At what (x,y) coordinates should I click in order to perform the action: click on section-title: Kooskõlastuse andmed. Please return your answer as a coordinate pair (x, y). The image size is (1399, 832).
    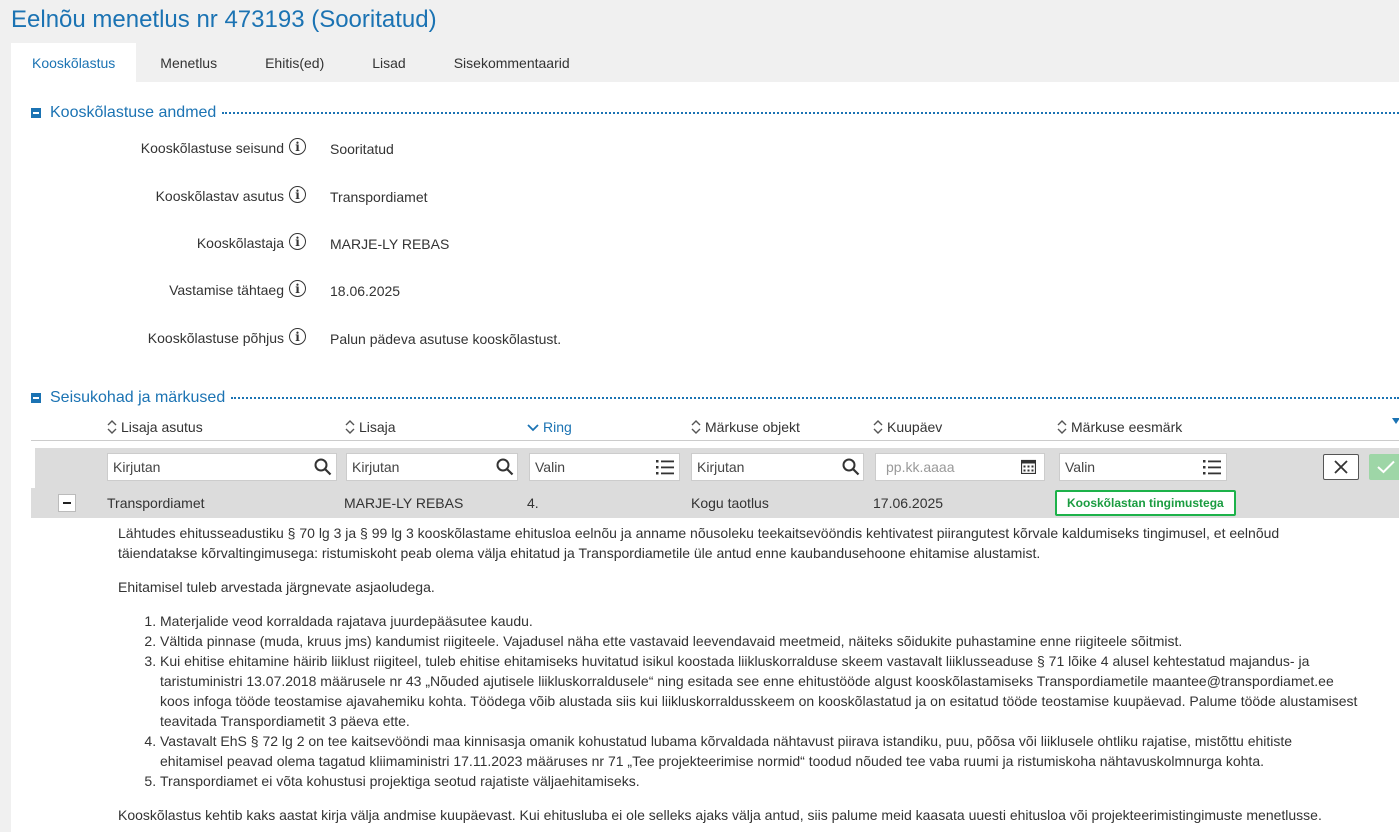
    Looking at the image, I should click on (133, 112).